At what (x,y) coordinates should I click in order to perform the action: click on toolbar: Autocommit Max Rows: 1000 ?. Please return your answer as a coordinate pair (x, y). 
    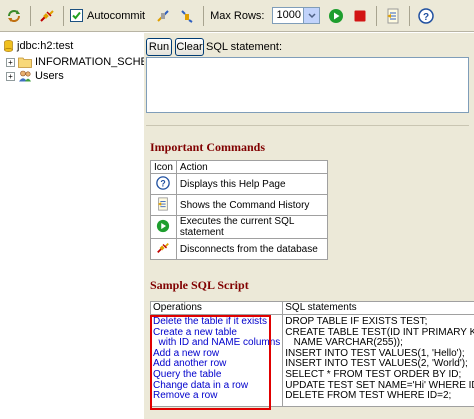
    Looking at the image, I should click on (237, 16).